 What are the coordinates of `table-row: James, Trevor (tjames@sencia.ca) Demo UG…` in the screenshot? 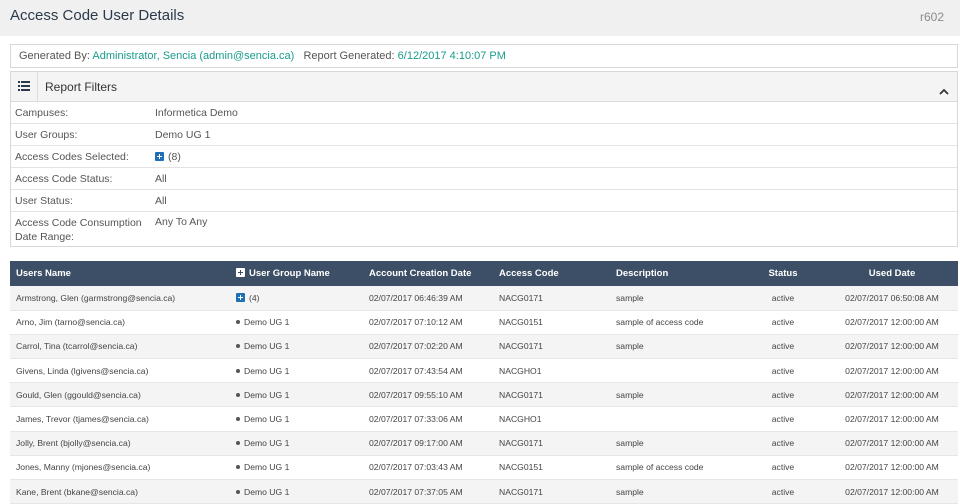 It's located at (484, 419).